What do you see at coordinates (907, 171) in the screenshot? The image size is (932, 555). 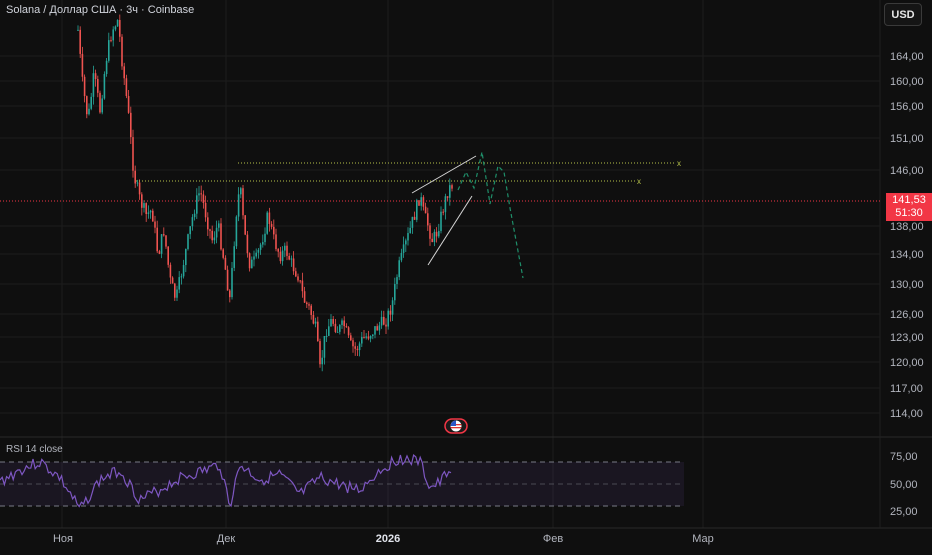 I see `price-axis-label: 146,00` at bounding box center [907, 171].